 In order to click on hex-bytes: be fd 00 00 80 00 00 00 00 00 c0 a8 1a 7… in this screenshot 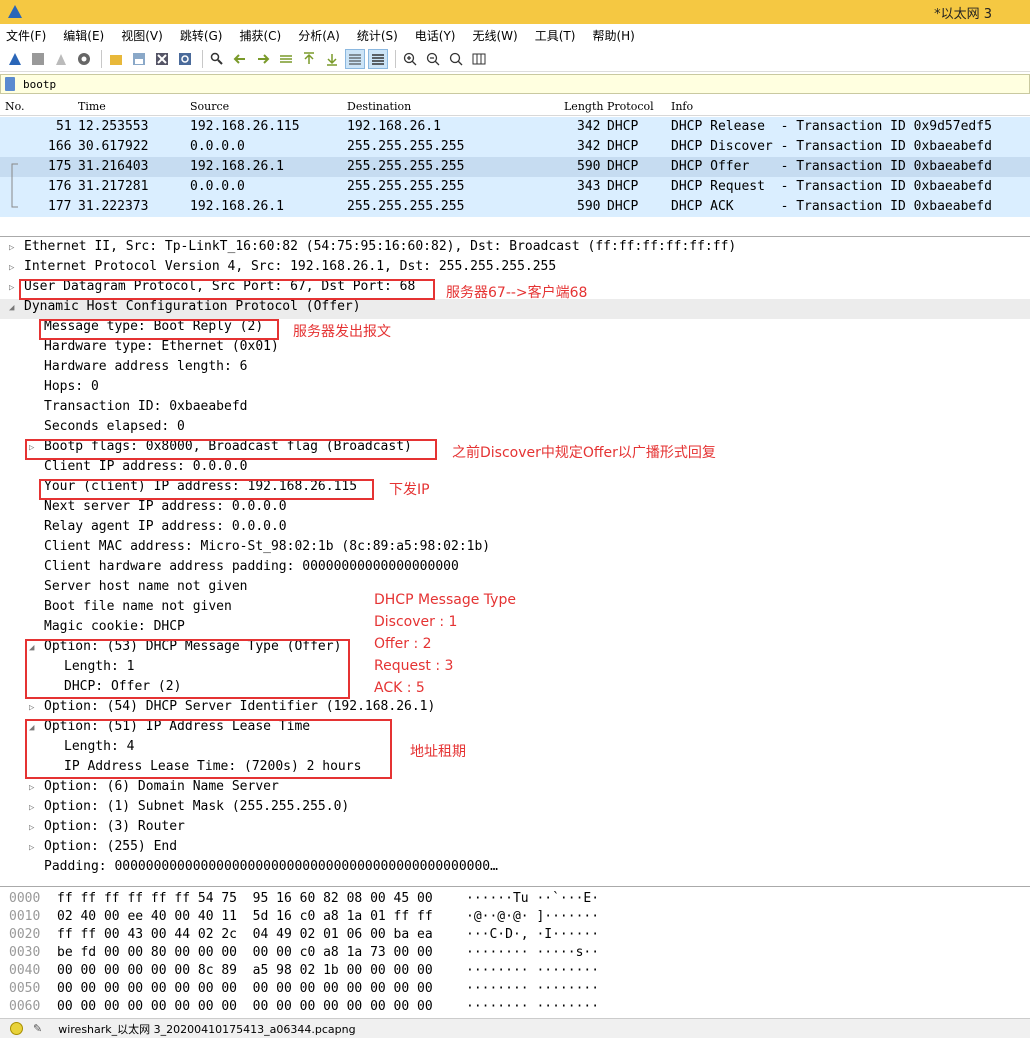, I will do `click(245, 954)`.